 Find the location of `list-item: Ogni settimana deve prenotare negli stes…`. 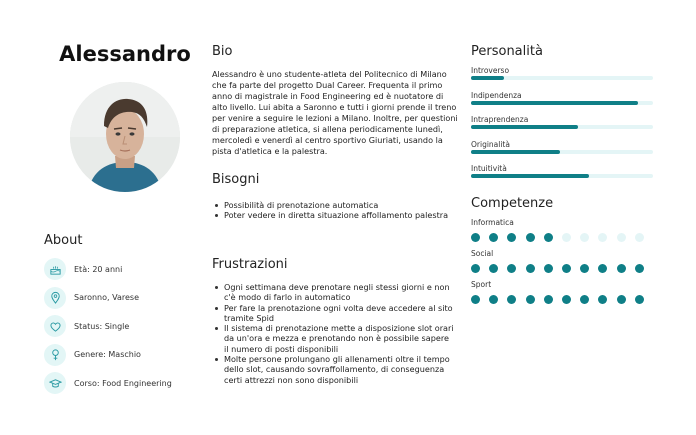

list-item: Ogni settimana deve prenotare negli stes… is located at coordinates (334, 292).